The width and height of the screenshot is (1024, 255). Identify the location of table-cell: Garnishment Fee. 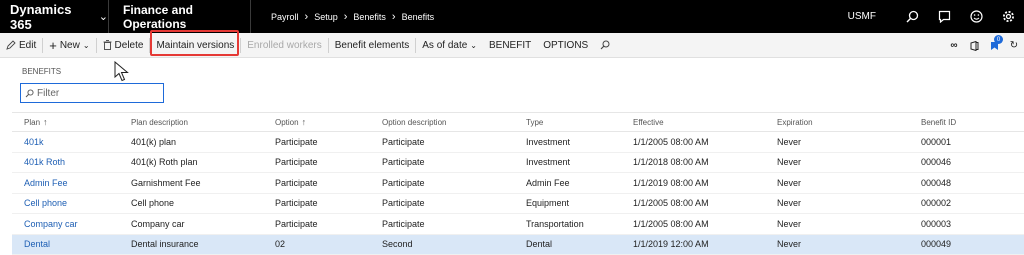
(166, 182).